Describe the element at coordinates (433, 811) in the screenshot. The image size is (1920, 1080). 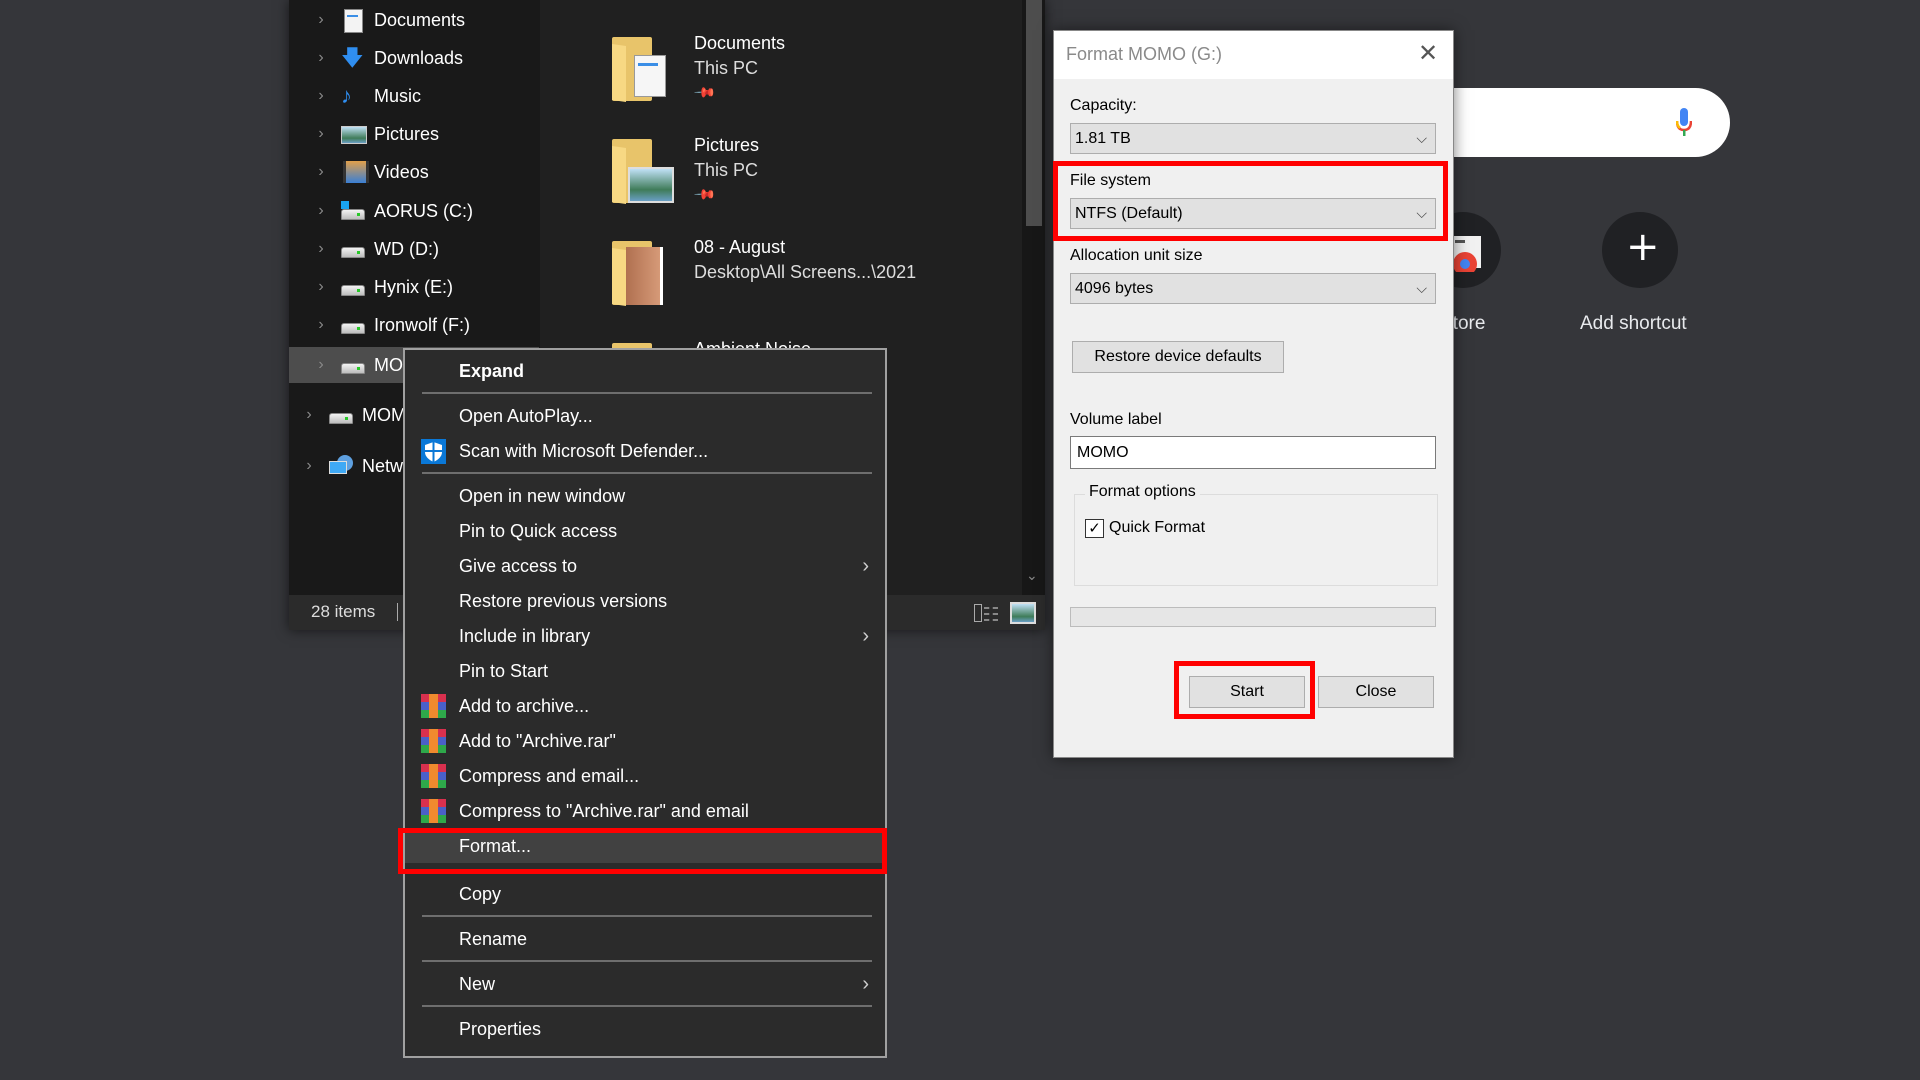
I see `winrar-icon` at that location.